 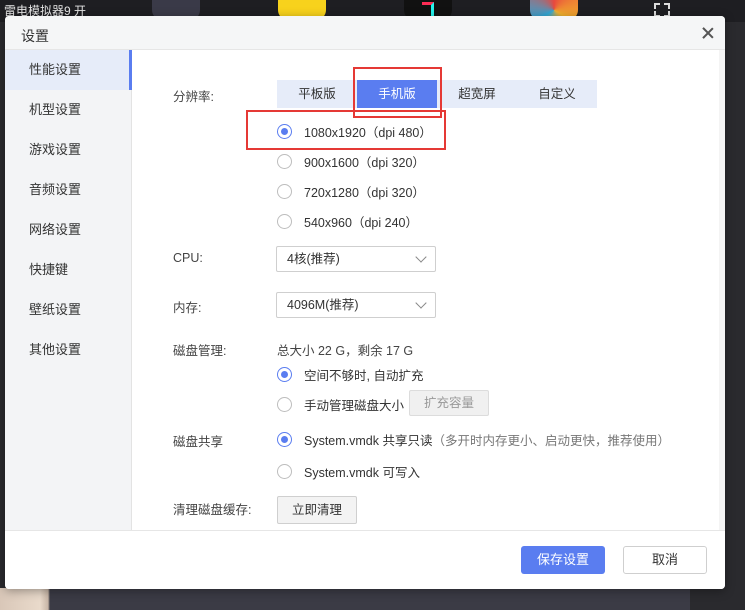 I want to click on dialog-footer: 保存设置 取消, so click(x=365, y=559).